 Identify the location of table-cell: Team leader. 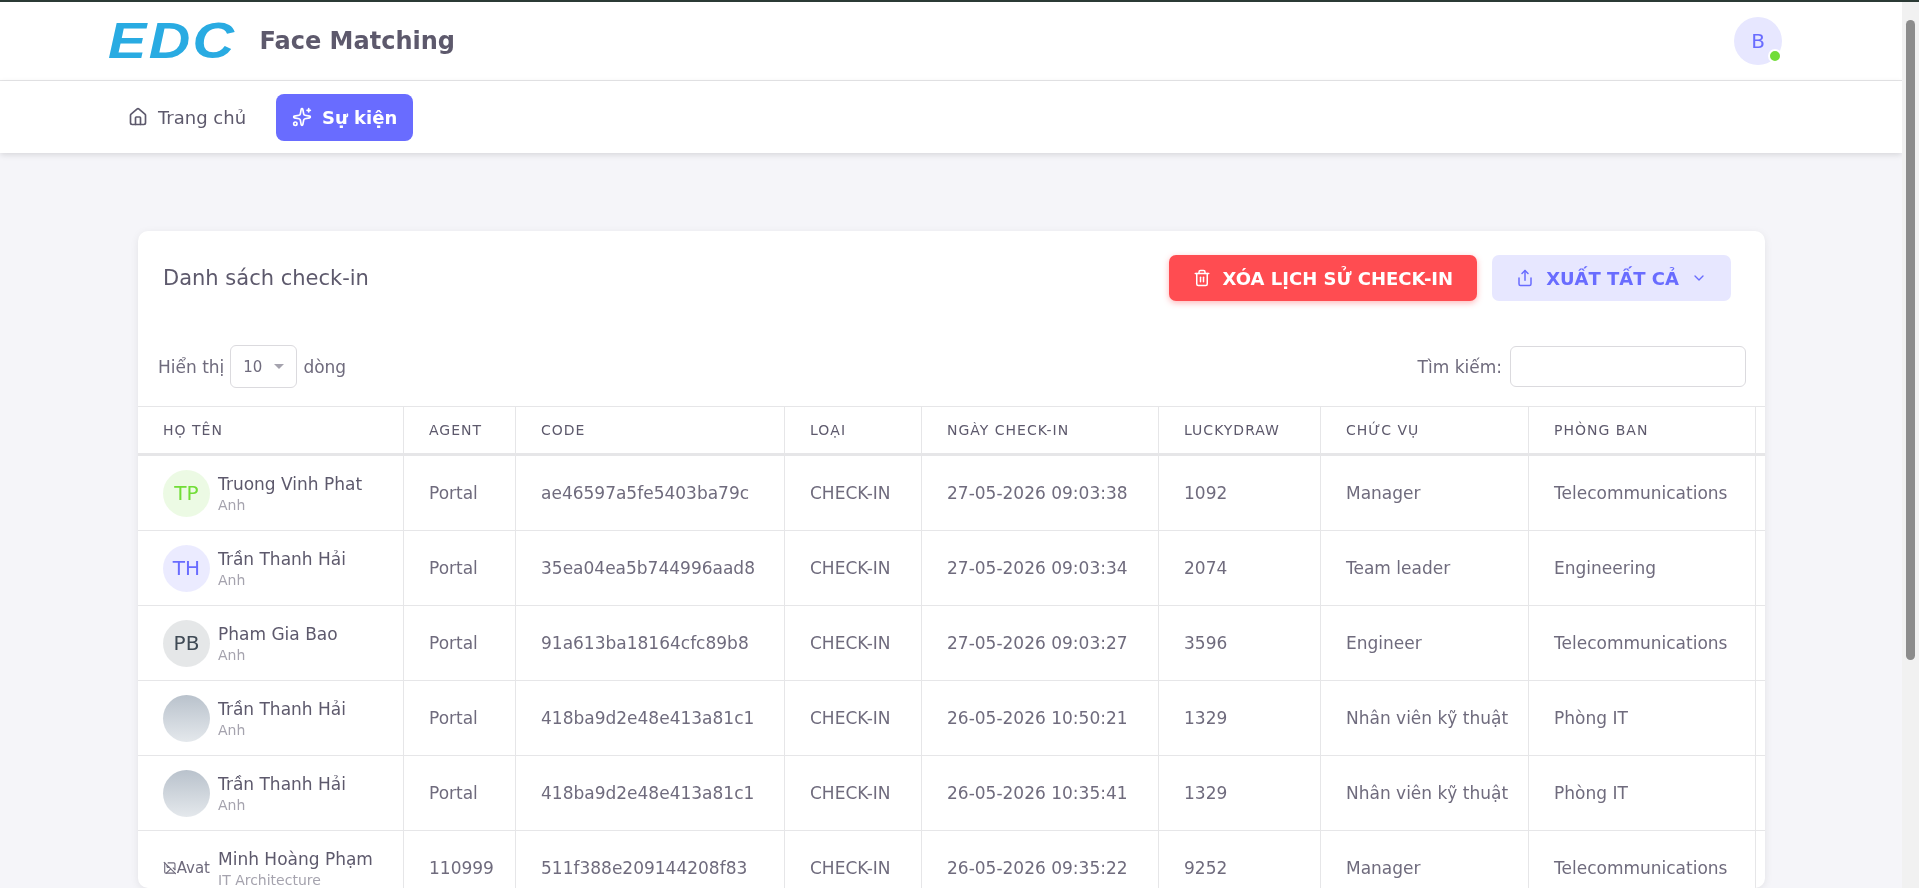
(1425, 568).